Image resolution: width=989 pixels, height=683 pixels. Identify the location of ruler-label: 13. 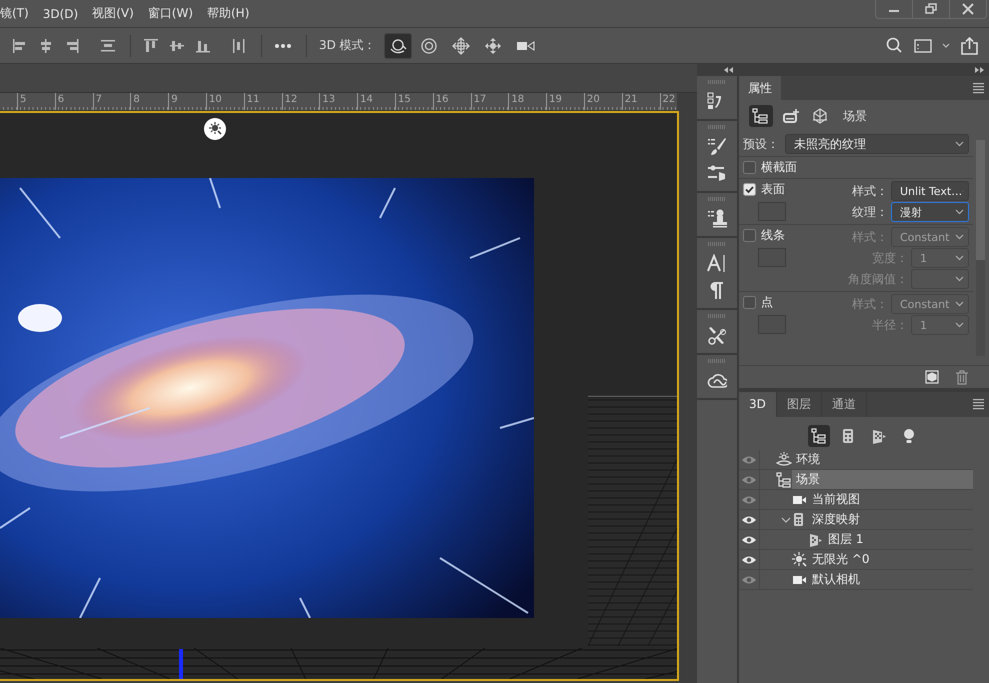
(338, 101).